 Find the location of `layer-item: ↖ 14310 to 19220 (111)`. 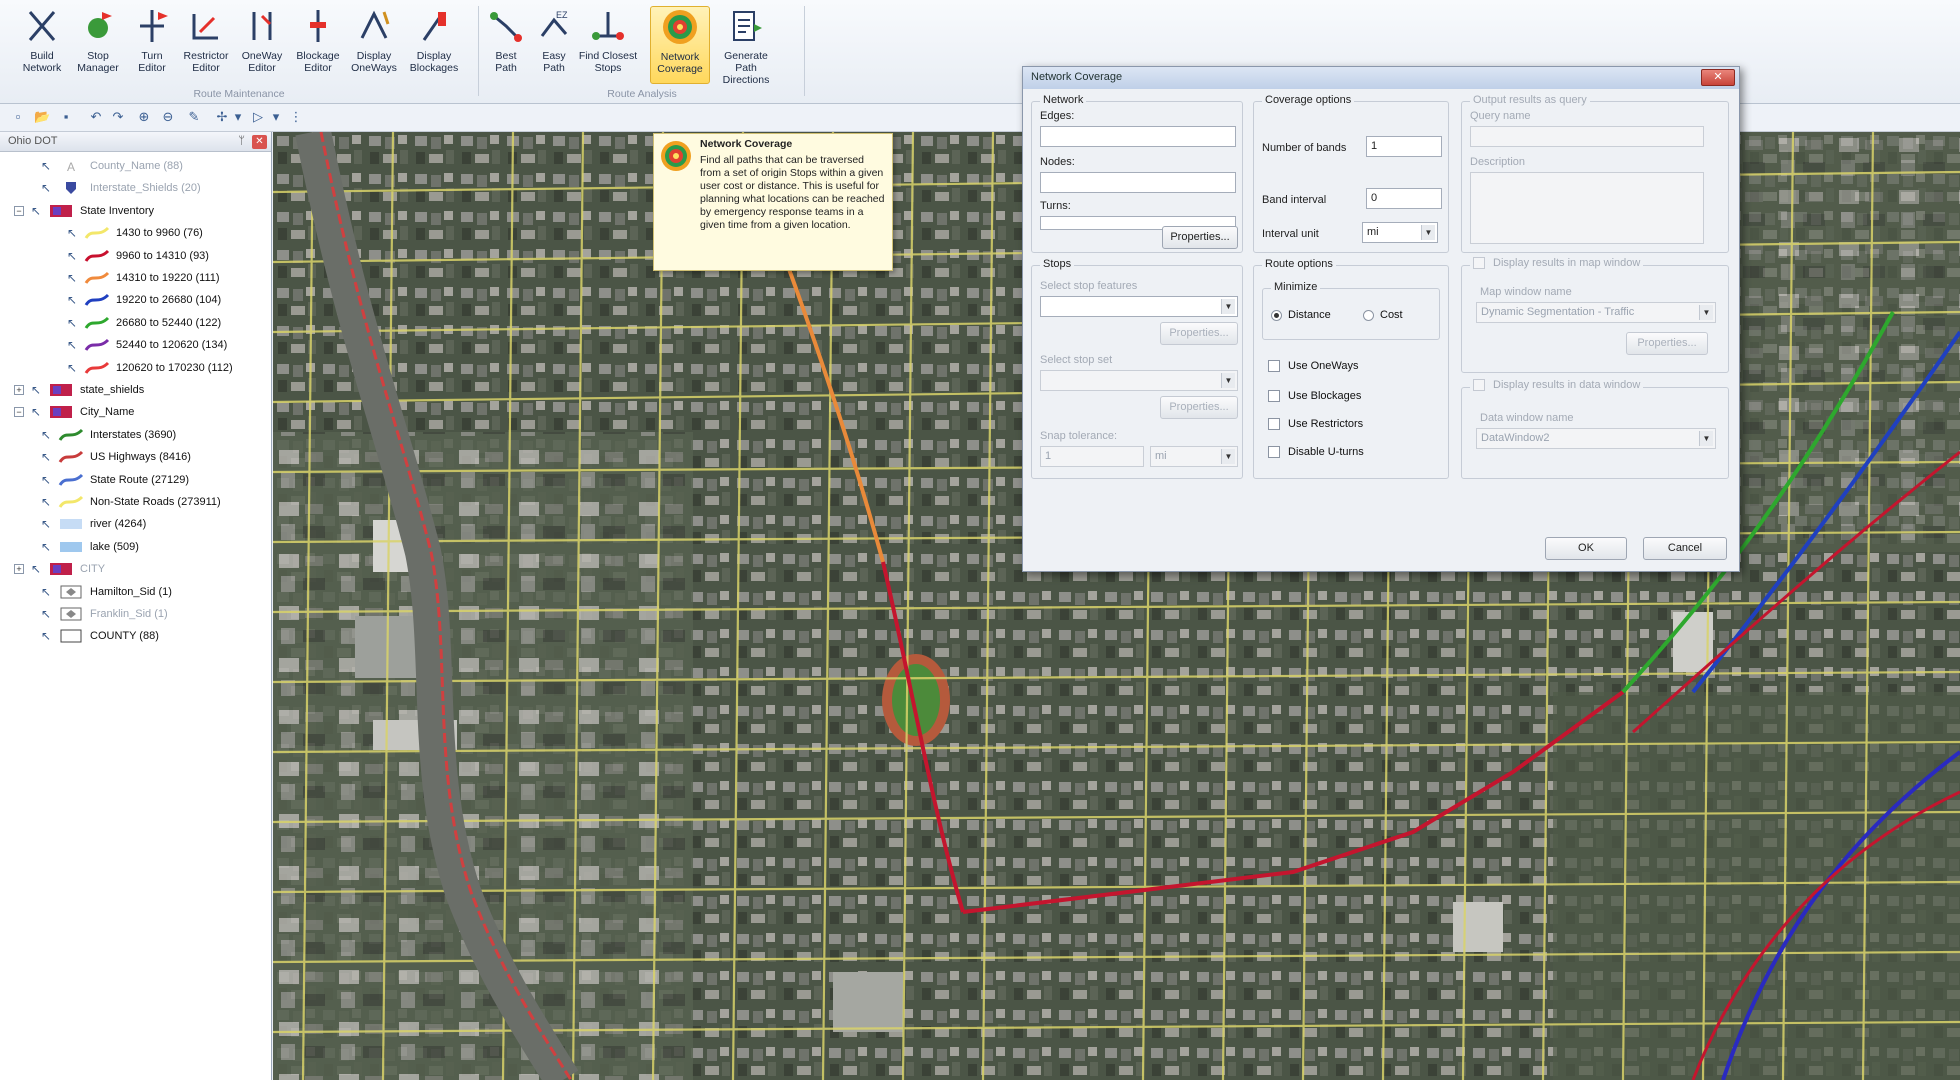

layer-item: ↖ 14310 to 19220 (111) is located at coordinates (143, 278).